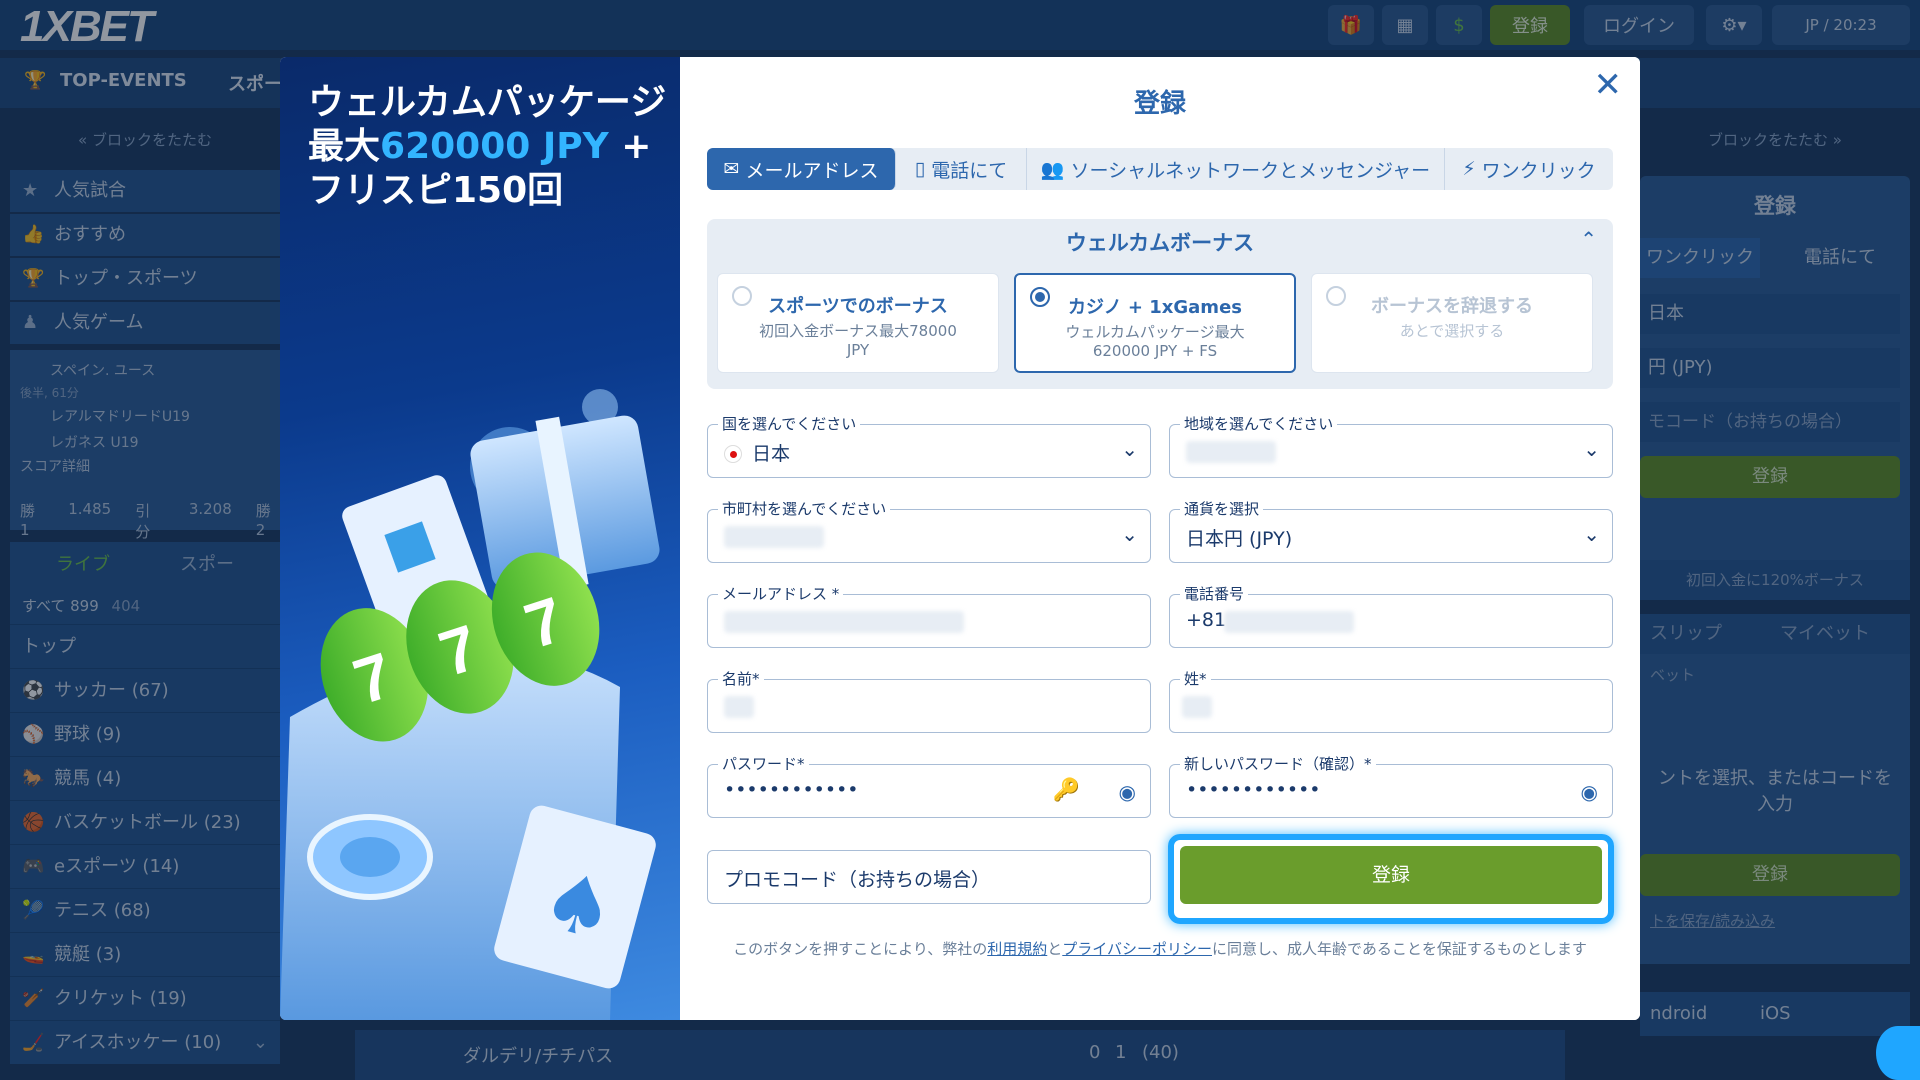 The width and height of the screenshot is (1920, 1080). I want to click on country-select: 国を選んでください 日本 ⌄, so click(929, 445).